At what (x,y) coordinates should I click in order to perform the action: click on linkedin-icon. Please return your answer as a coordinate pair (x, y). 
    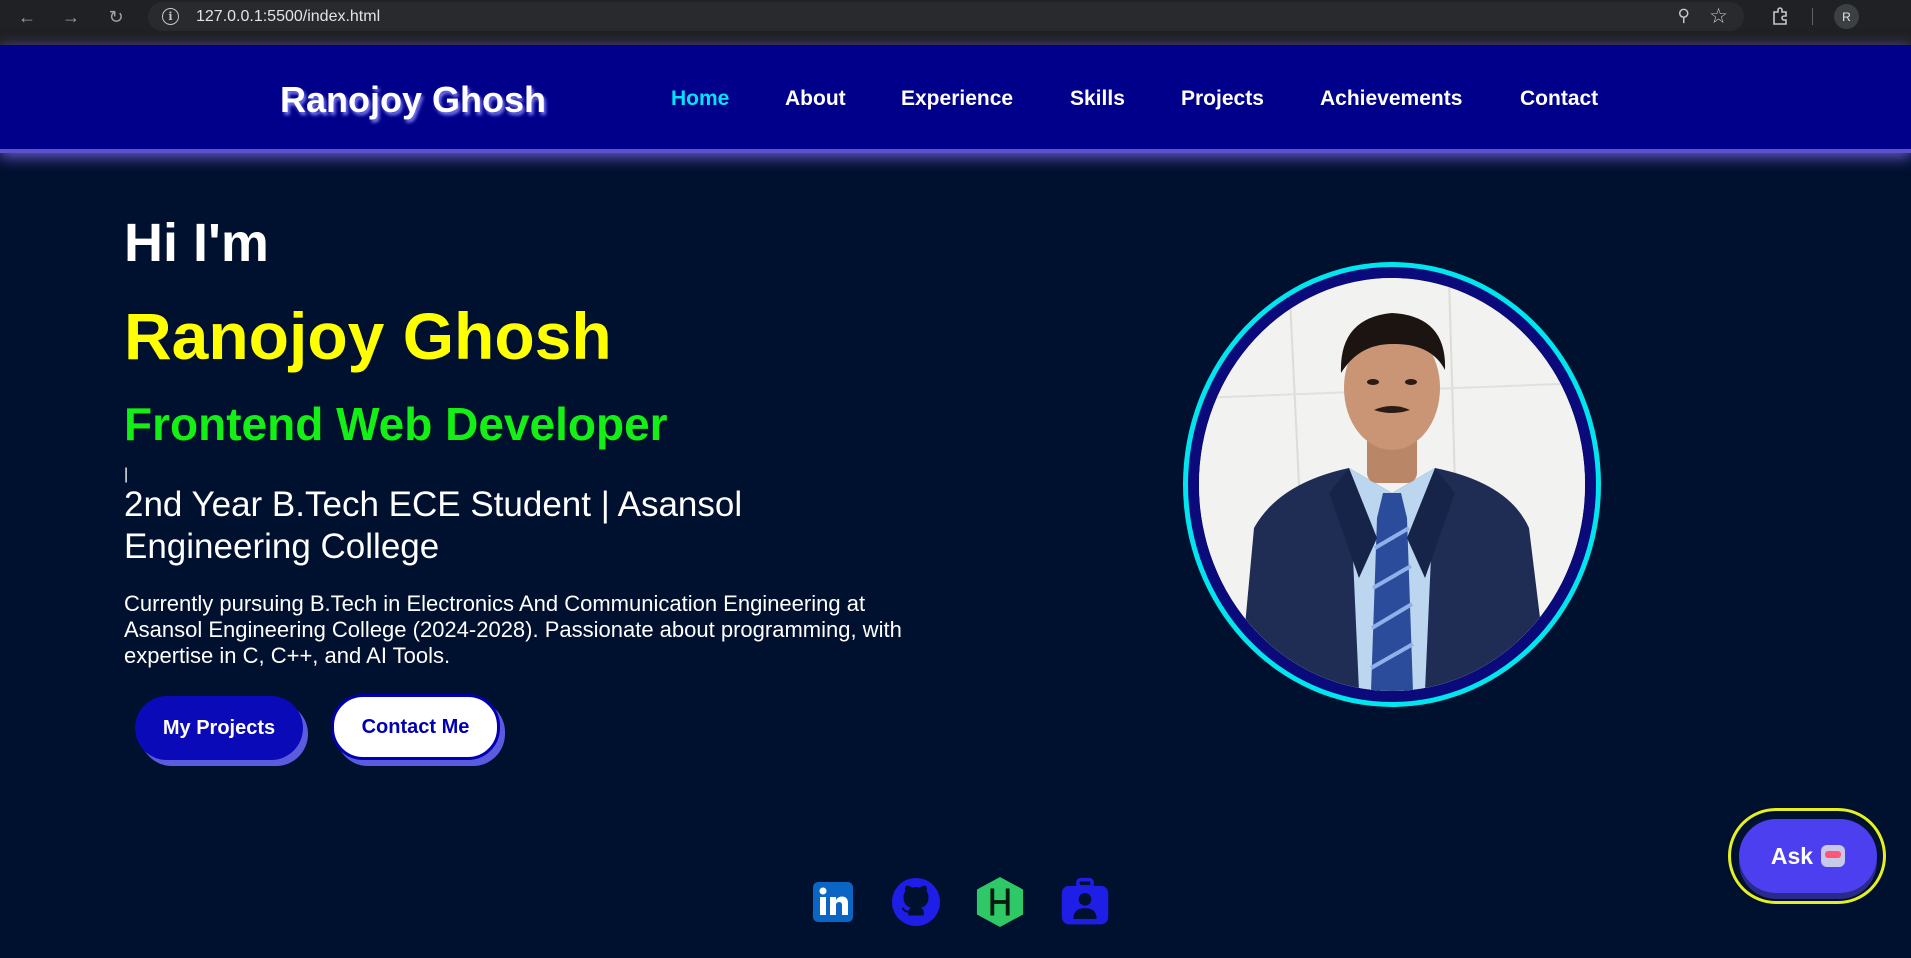
    Looking at the image, I should click on (833, 902).